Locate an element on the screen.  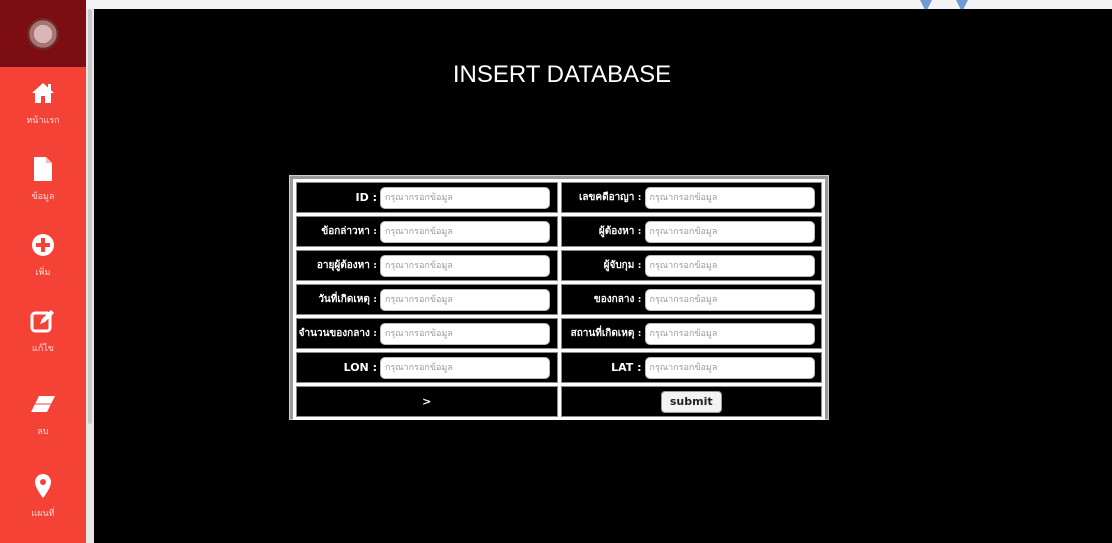
eraser-icon is located at coordinates (43, 404).